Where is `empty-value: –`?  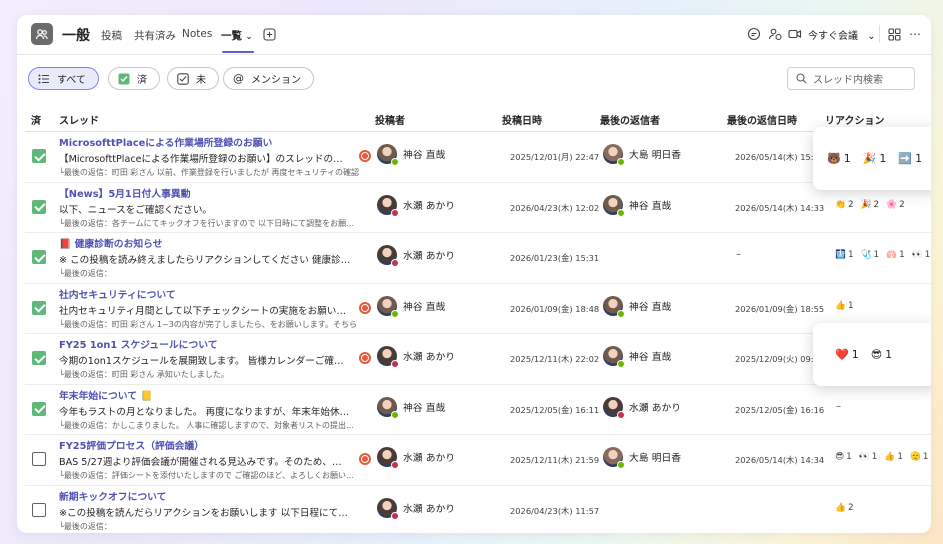
empty-value: – is located at coordinates (838, 406).